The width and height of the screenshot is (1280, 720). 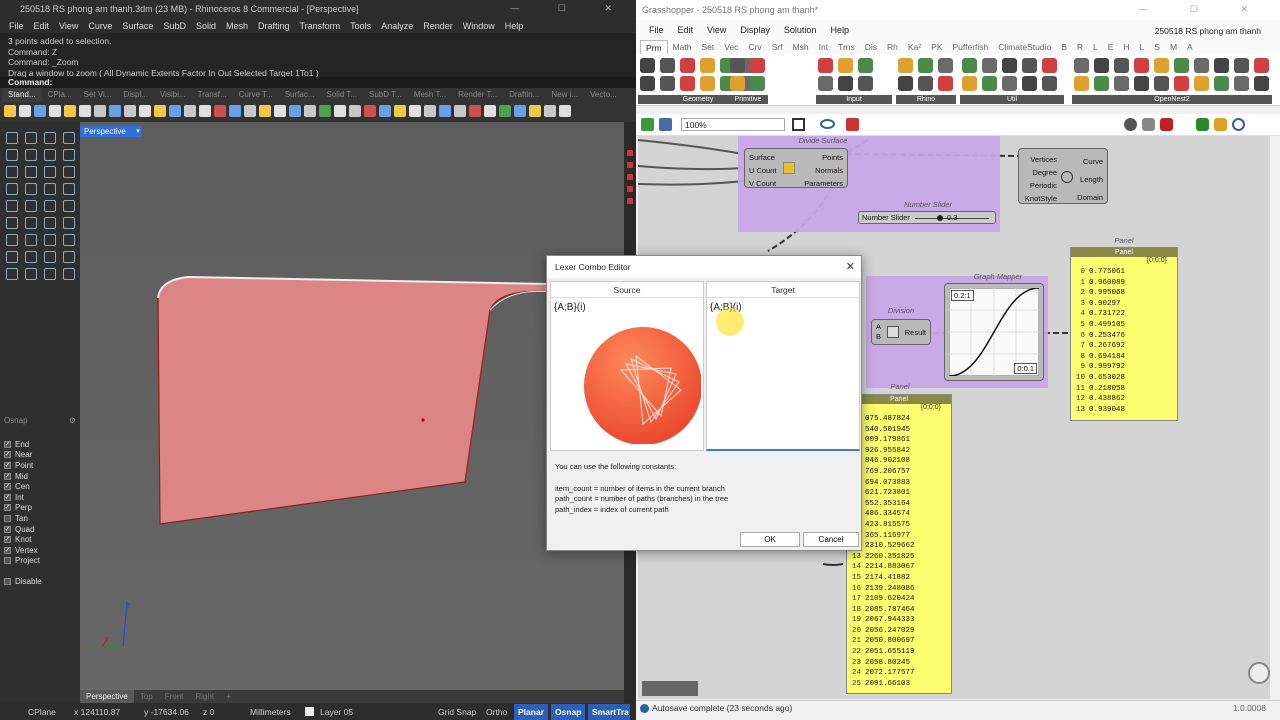 I want to click on status-planar: Planar, so click(x=531, y=712).